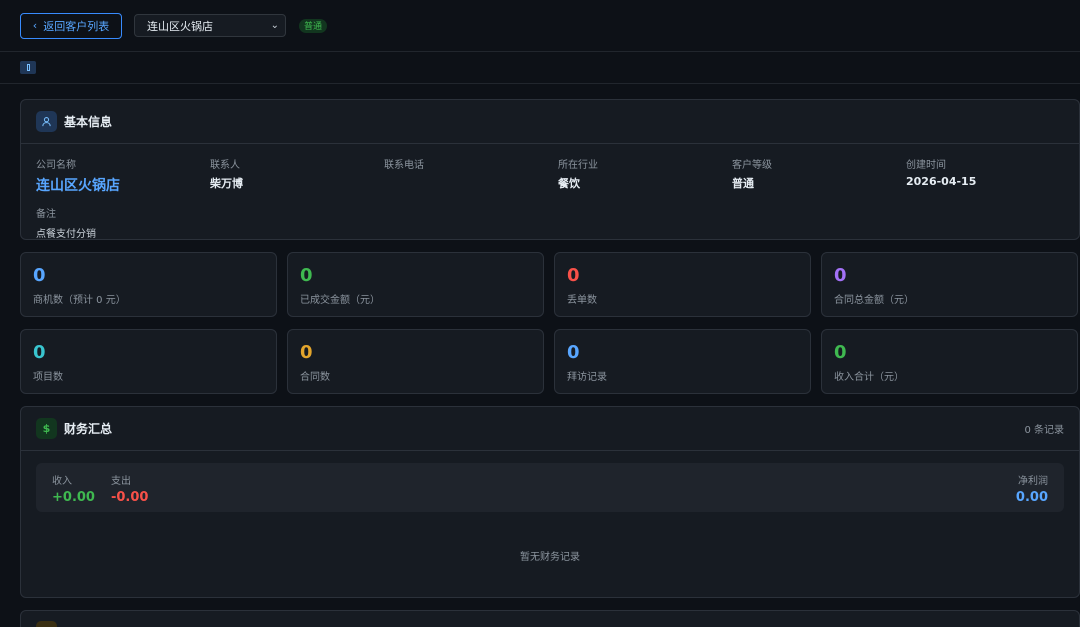 This screenshot has width=1080, height=627. I want to click on created-time-value: 2026-04-15, so click(941, 181).